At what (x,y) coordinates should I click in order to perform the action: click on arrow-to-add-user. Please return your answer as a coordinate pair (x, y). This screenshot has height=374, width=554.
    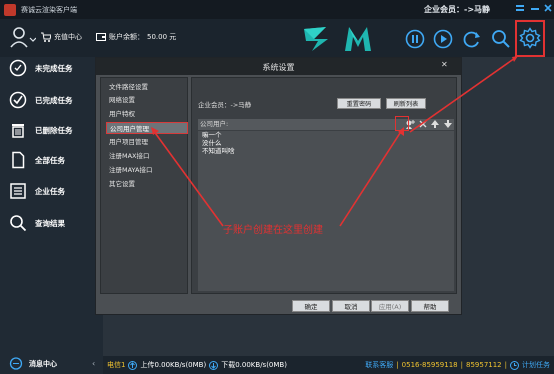
    Looking at the image, I should click on (371, 178).